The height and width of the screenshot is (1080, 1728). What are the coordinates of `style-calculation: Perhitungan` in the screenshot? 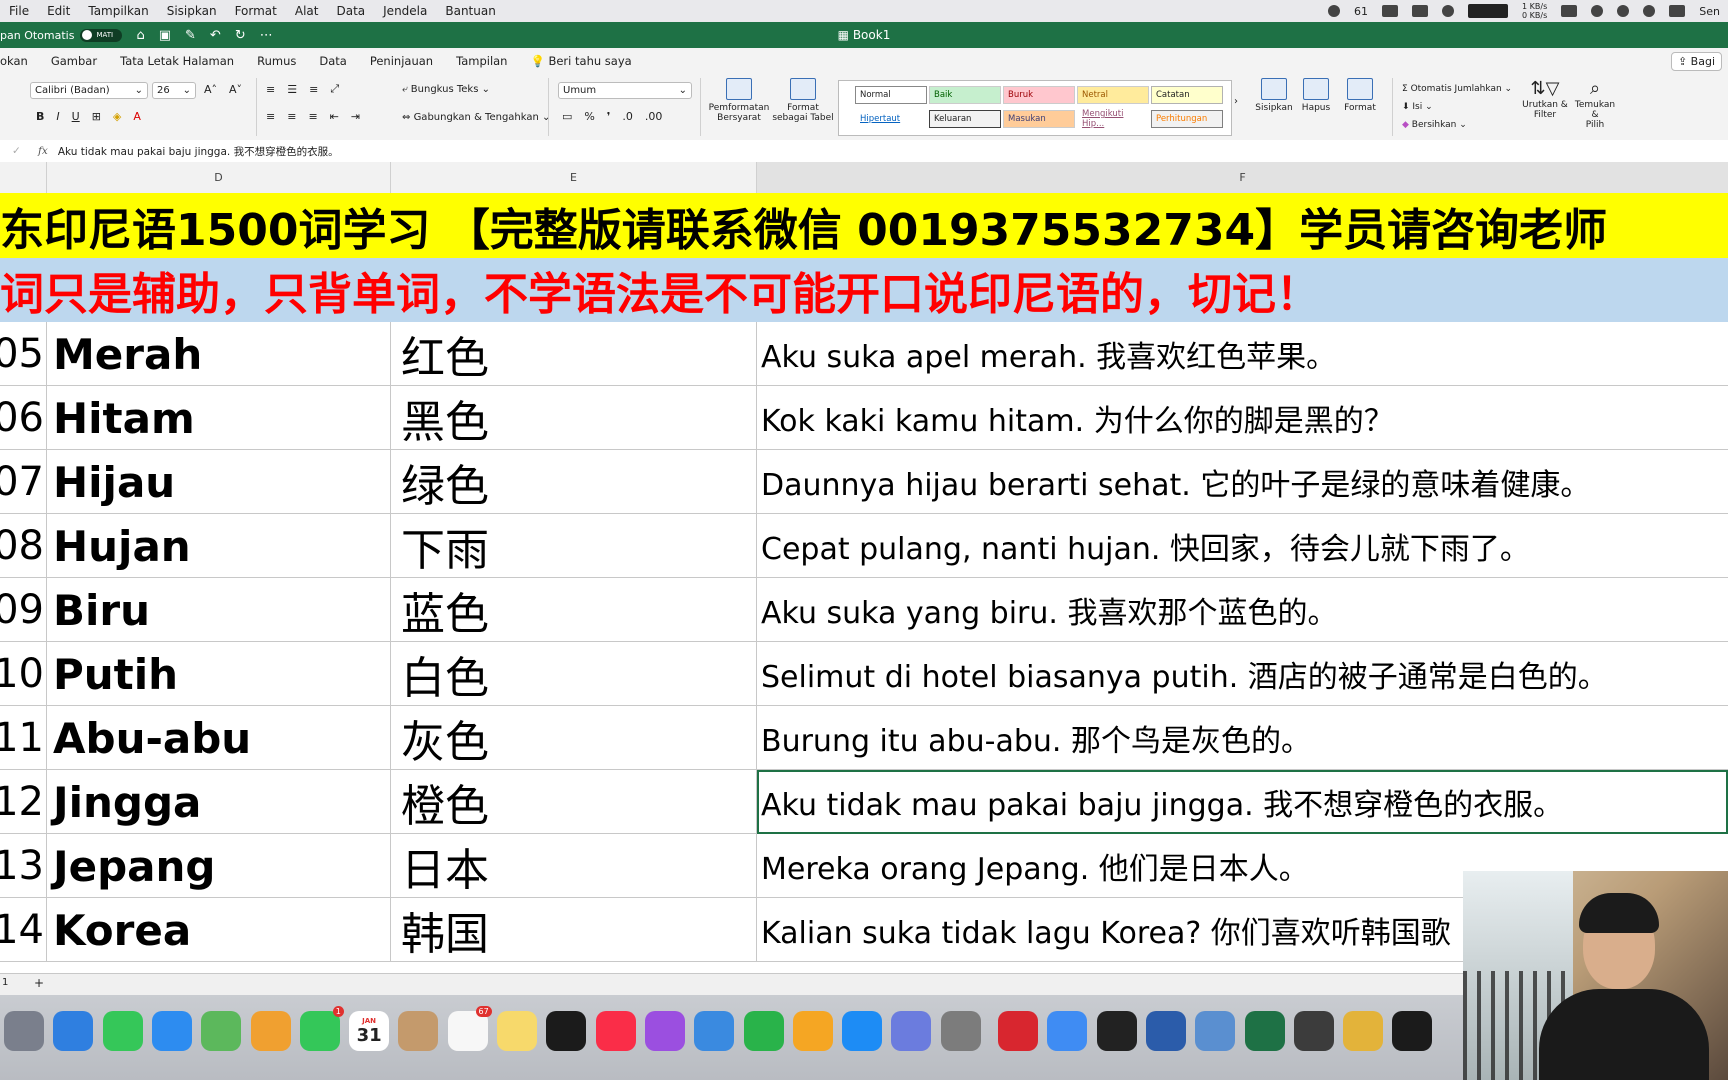 It's located at (1187, 119).